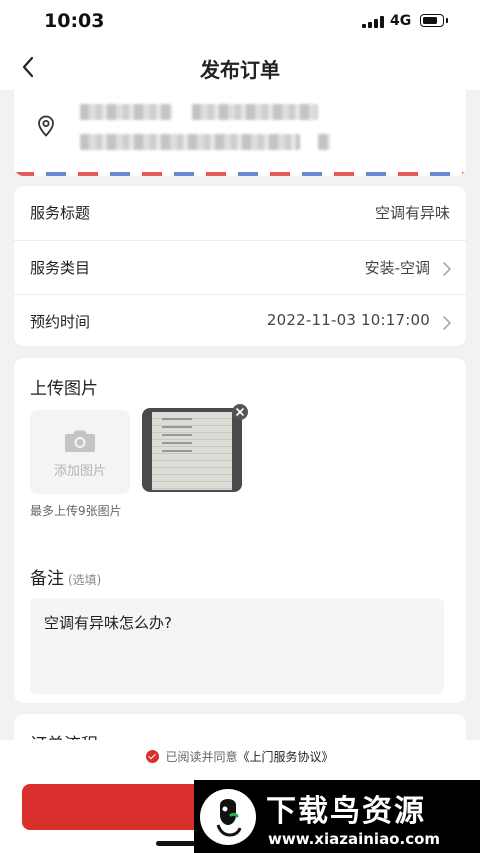 Image resolution: width=480 pixels, height=853 pixels. Describe the element at coordinates (237, 646) in the screenshot. I see `note-textarea: 空调有异味怎么办?` at that location.